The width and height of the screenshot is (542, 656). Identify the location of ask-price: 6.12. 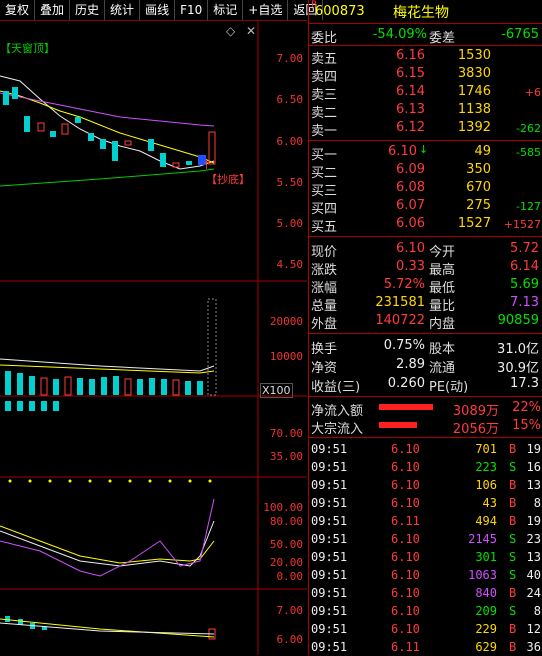
(395, 127).